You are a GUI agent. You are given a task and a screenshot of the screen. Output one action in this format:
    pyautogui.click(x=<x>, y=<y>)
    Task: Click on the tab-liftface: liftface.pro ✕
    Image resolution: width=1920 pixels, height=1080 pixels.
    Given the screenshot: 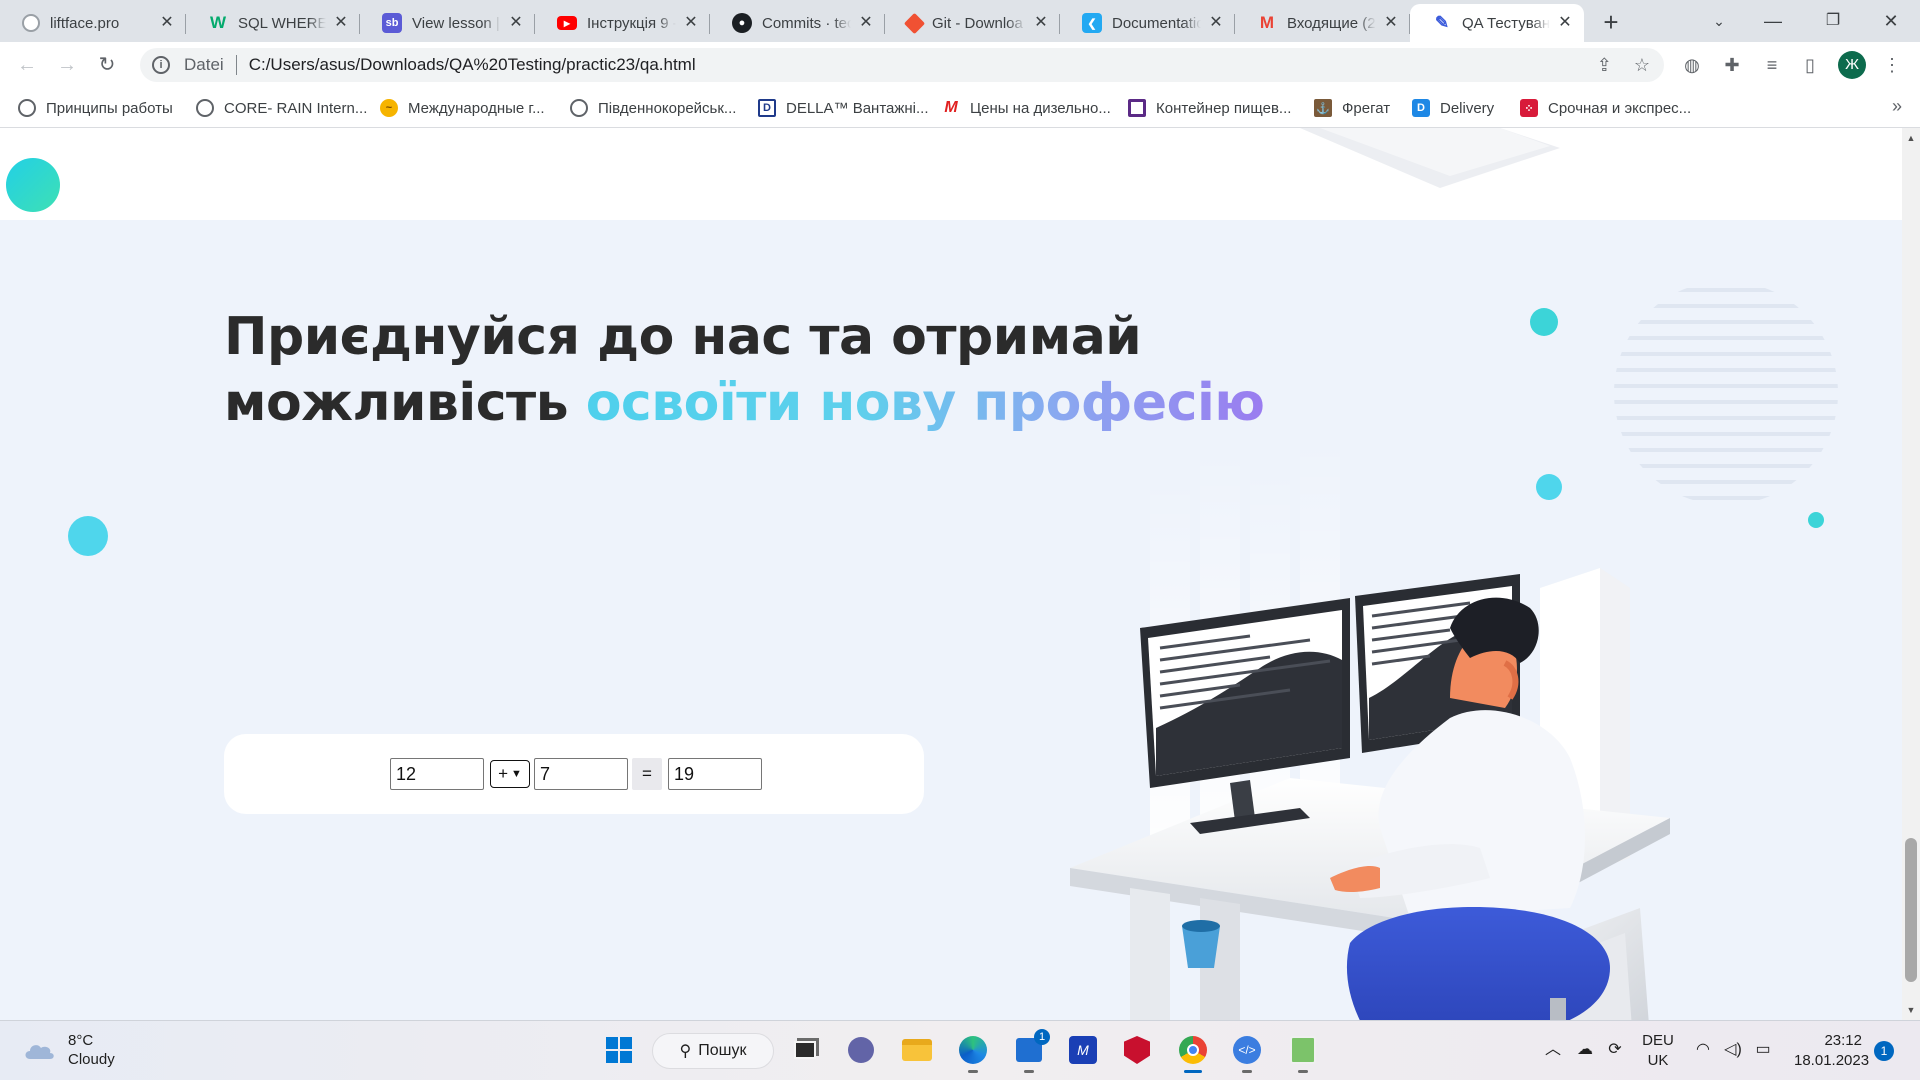 What is the action you would take?
    pyautogui.click(x=93, y=23)
    